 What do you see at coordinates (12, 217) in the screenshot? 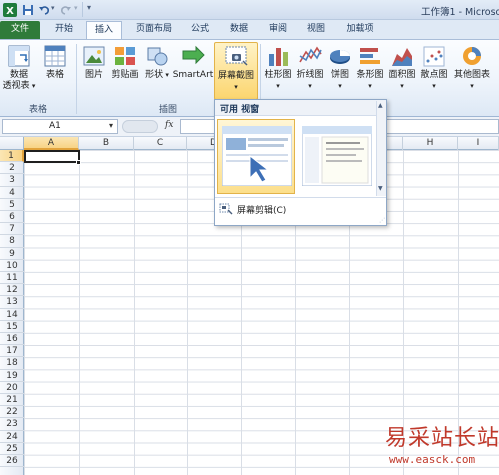
I see `row-header: 6` at bounding box center [12, 217].